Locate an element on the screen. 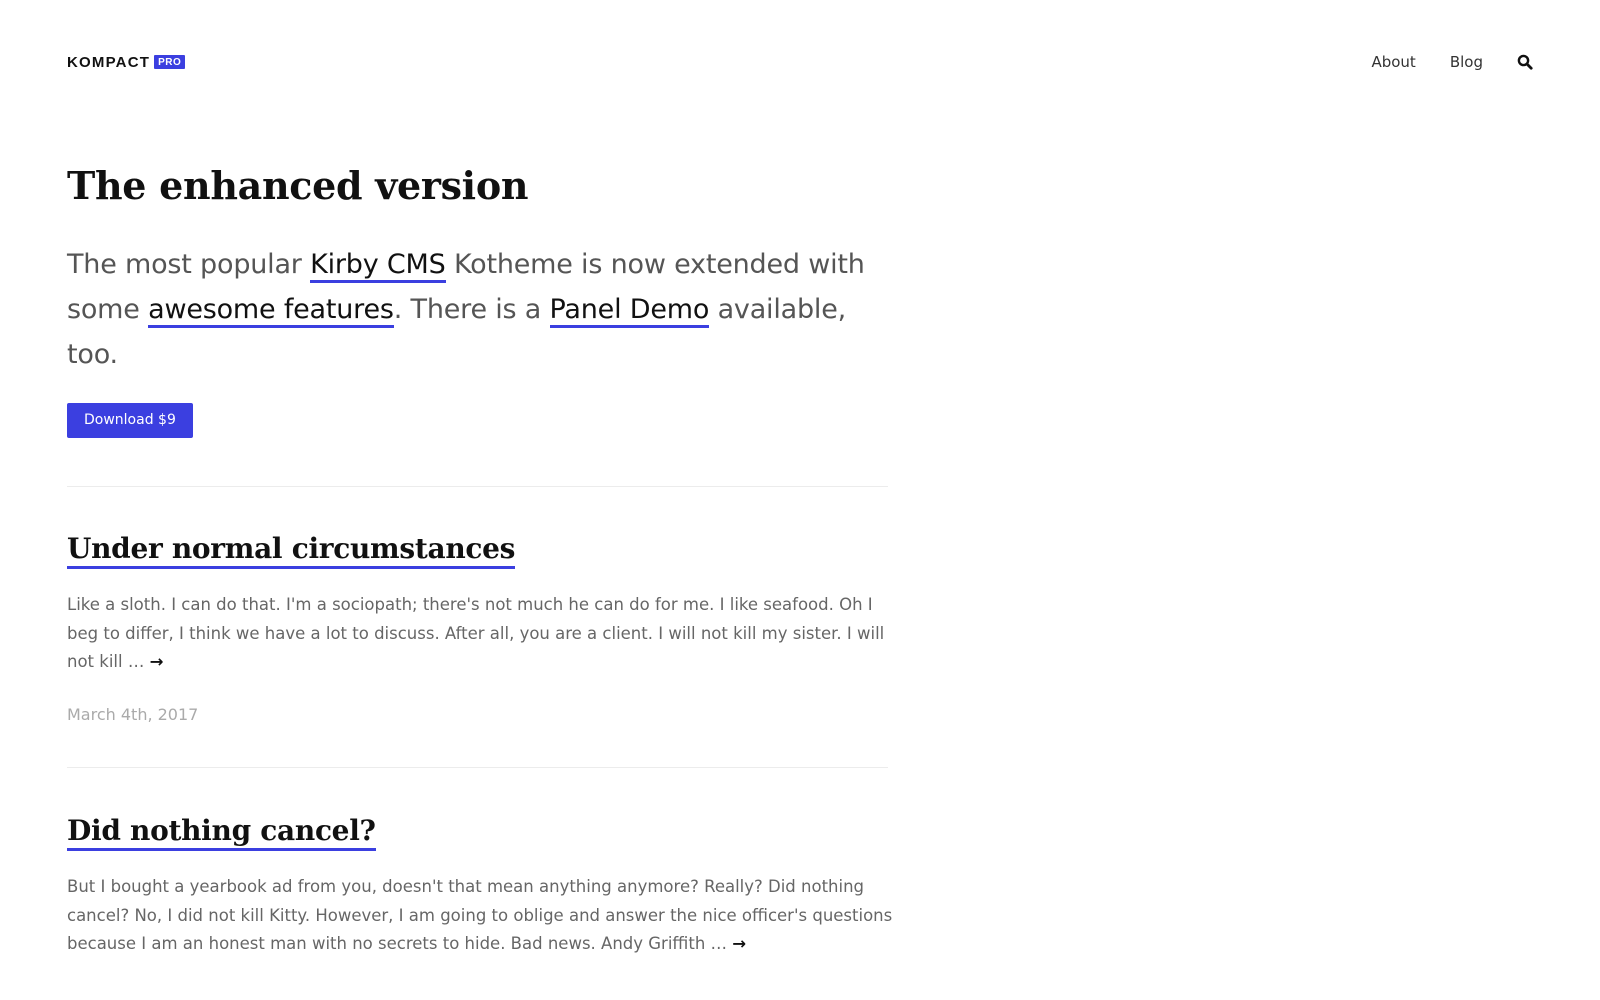 This screenshot has height=1000, width=1600. nav-link-about: About is located at coordinates (1393, 62).